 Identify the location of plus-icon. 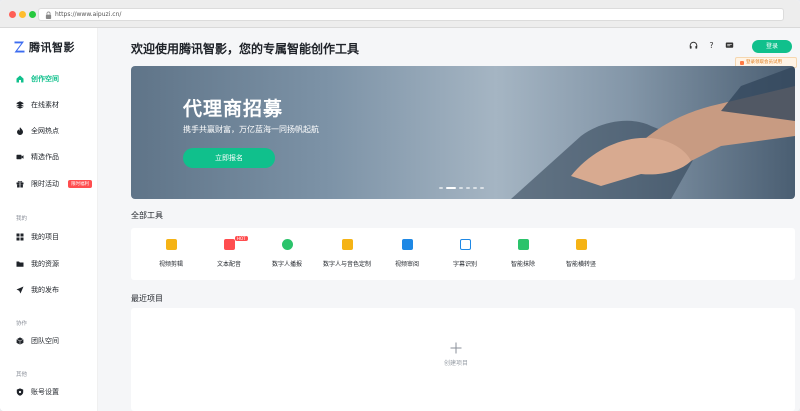
(456, 348).